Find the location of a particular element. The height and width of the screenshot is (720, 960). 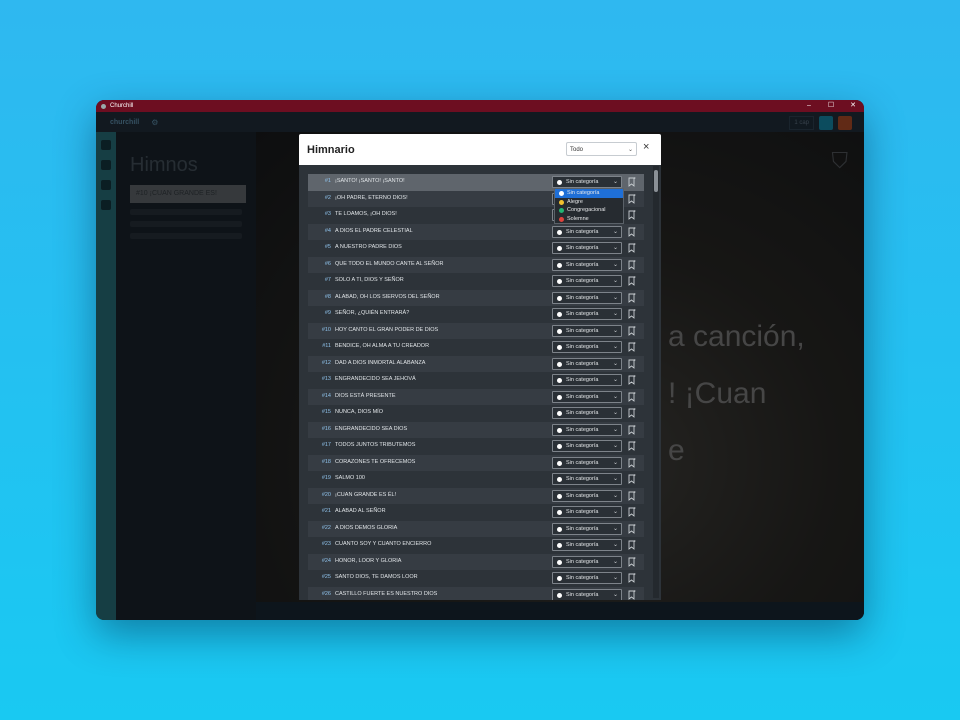

hymn-number: #14 is located at coordinates (326, 395).